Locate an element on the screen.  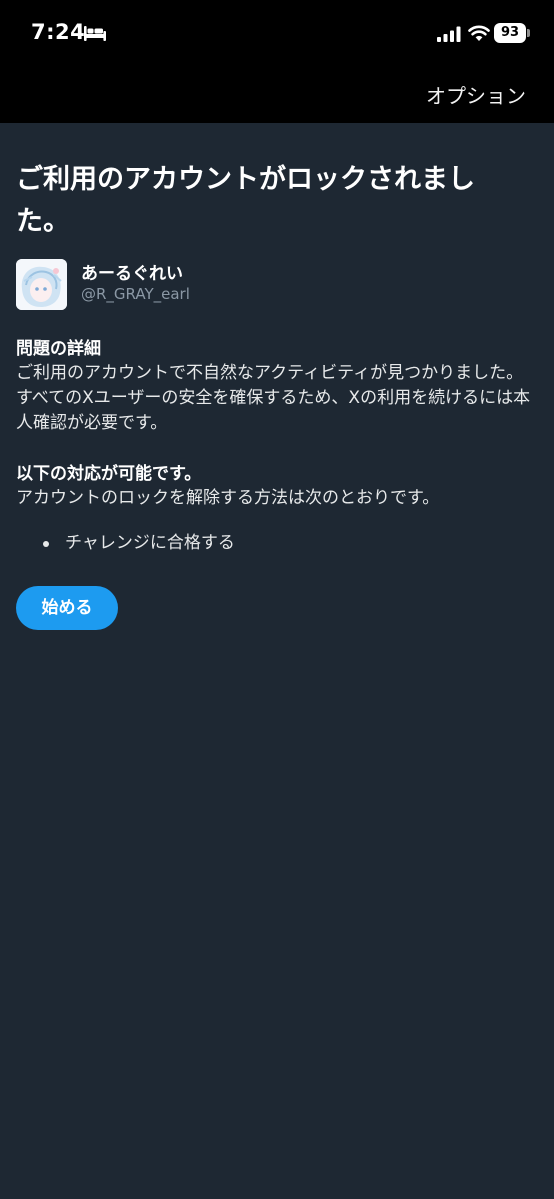
top-bar: 7:24 93 オプション is located at coordinates (277, 61).